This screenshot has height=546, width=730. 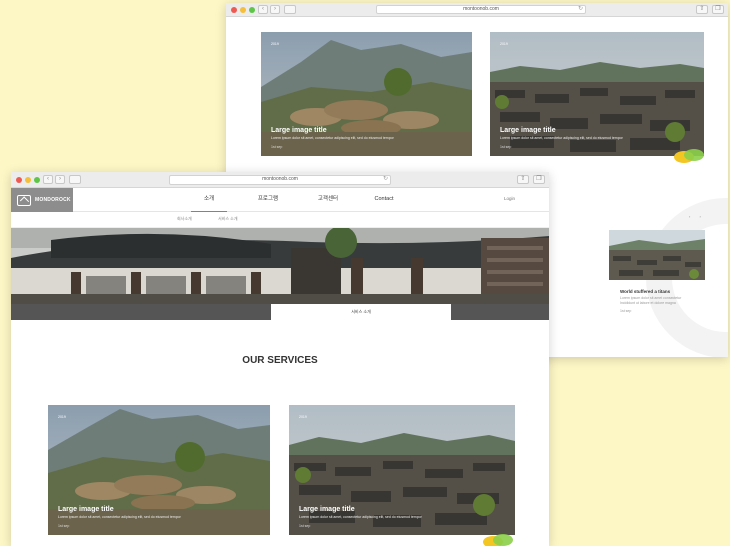 I want to click on tab-services: 서비스 소개, so click(x=361, y=312).